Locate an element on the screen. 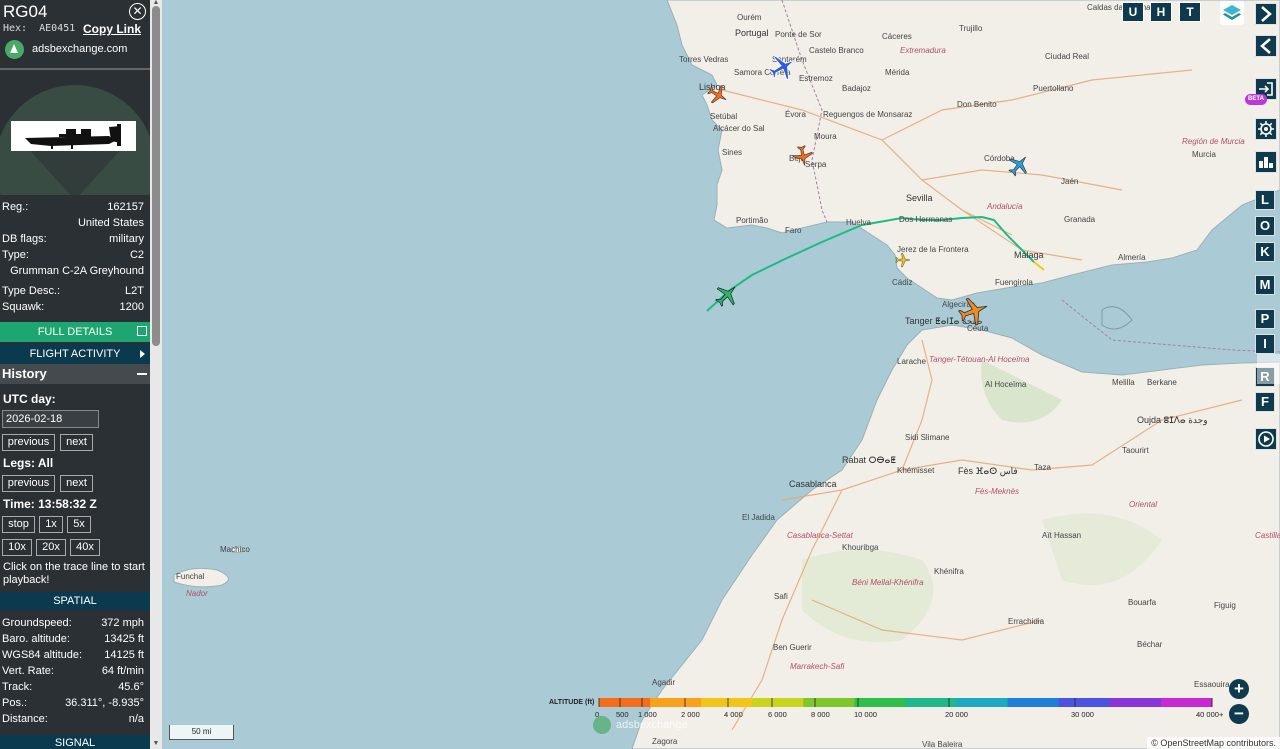 Image resolution: width=1280 pixels, height=749 pixels. expand-right-button is located at coordinates (1266, 14).